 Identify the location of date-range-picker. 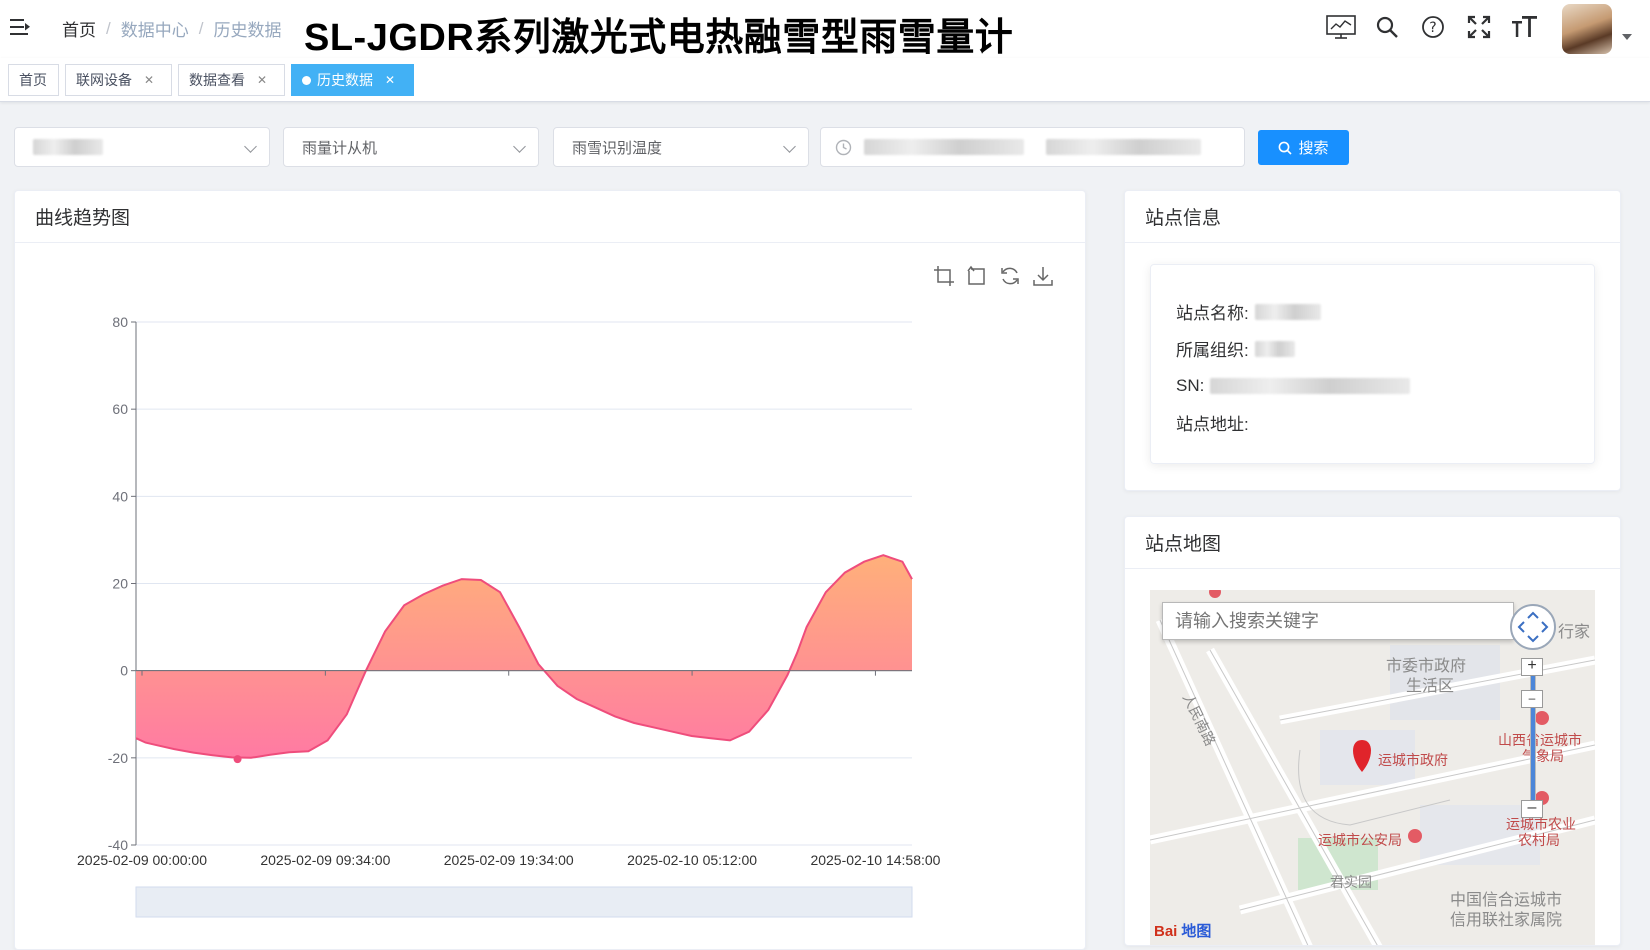
(1032, 147).